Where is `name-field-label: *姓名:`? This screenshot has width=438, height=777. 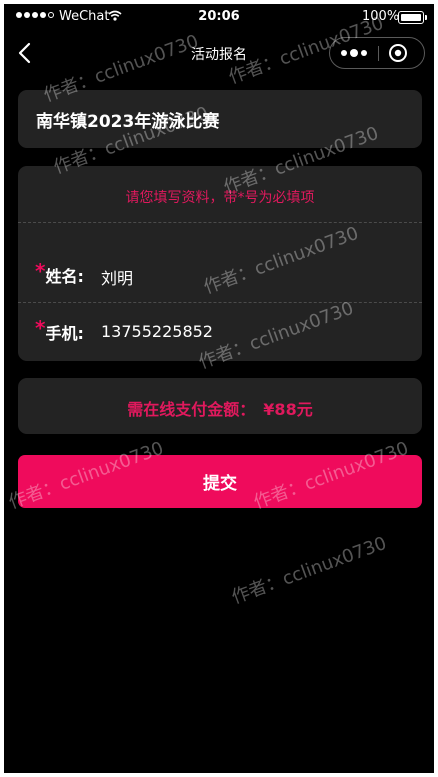
name-field-label: *姓名: is located at coordinates (59, 272).